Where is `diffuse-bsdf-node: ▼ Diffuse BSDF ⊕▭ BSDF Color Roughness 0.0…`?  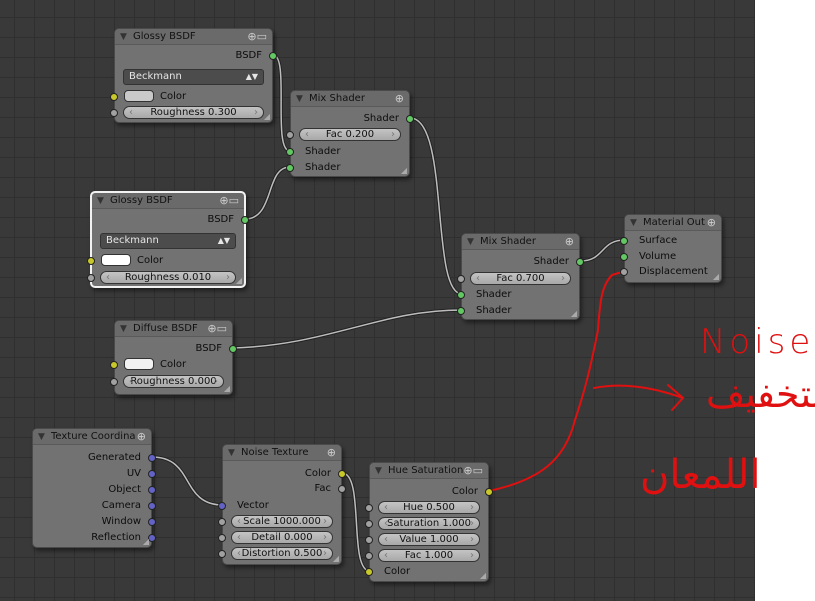
diffuse-bsdf-node: ▼ Diffuse BSDF ⊕▭ BSDF Color Roughness 0.0… is located at coordinates (173, 357).